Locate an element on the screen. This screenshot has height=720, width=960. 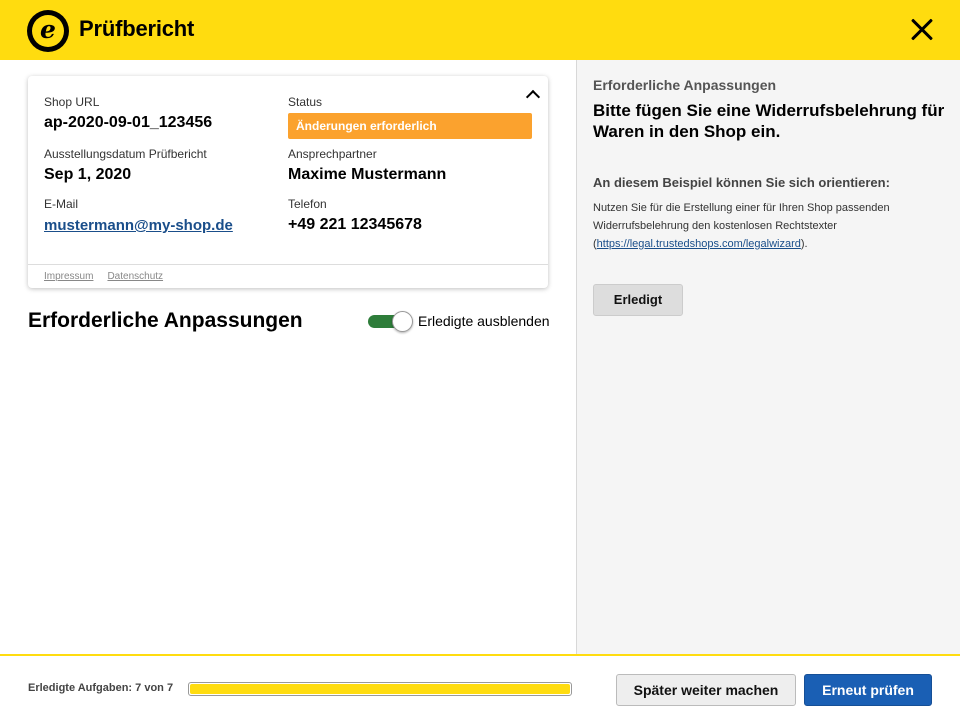
logo-glyph: e is located at coordinates (48, 31).